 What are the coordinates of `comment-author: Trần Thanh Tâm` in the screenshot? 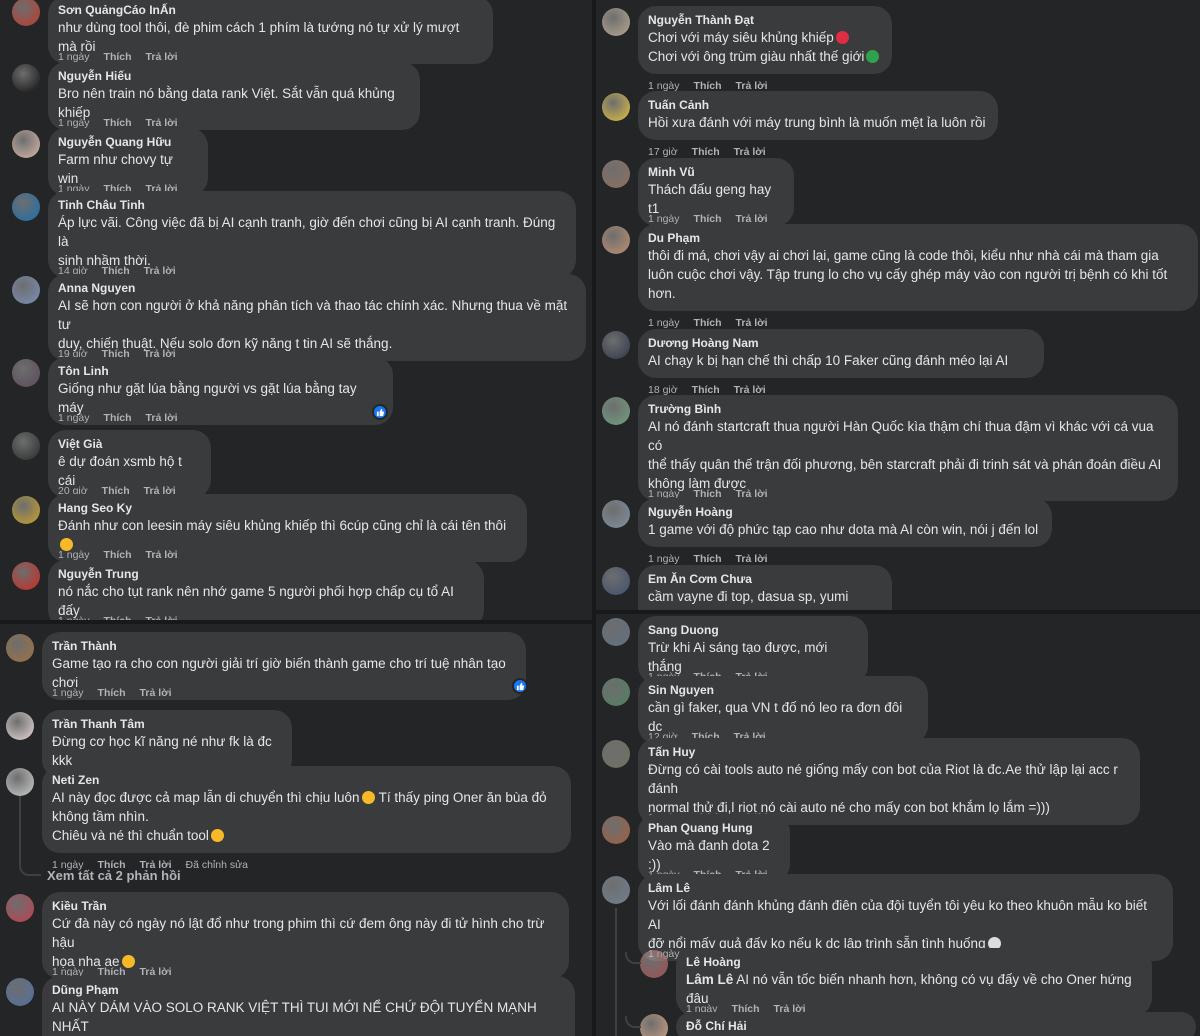 It's located at (166, 724).